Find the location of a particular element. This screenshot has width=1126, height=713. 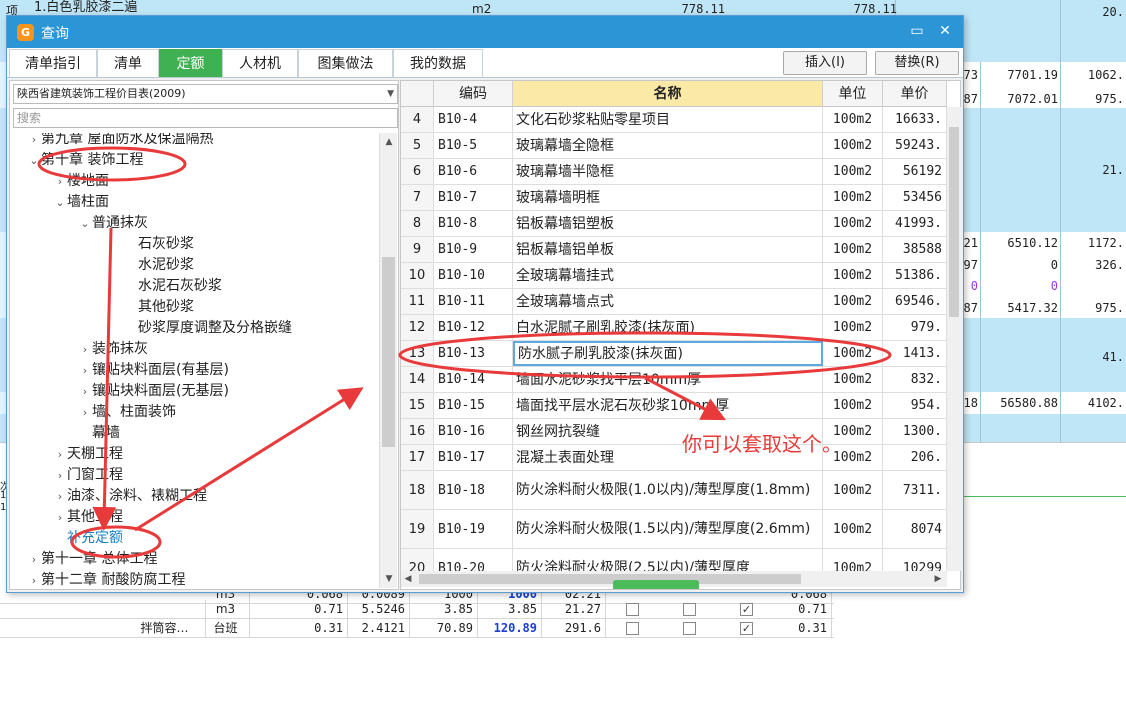

table-row: 20 B10-20 防火涂料耐火极限(2.5以内)/薄型厚度 100m2 10299 is located at coordinates (674, 560).